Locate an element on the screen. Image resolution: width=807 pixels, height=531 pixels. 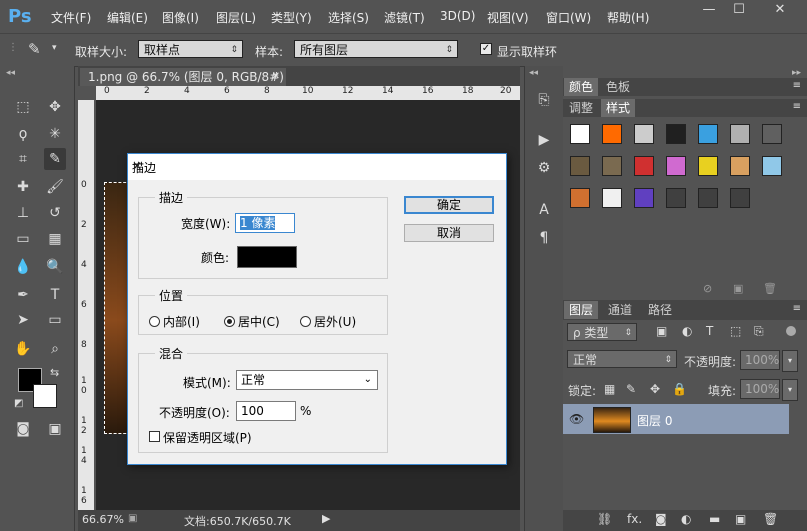
filter-shape-icon: ⬚ is located at coordinates (735, 331).